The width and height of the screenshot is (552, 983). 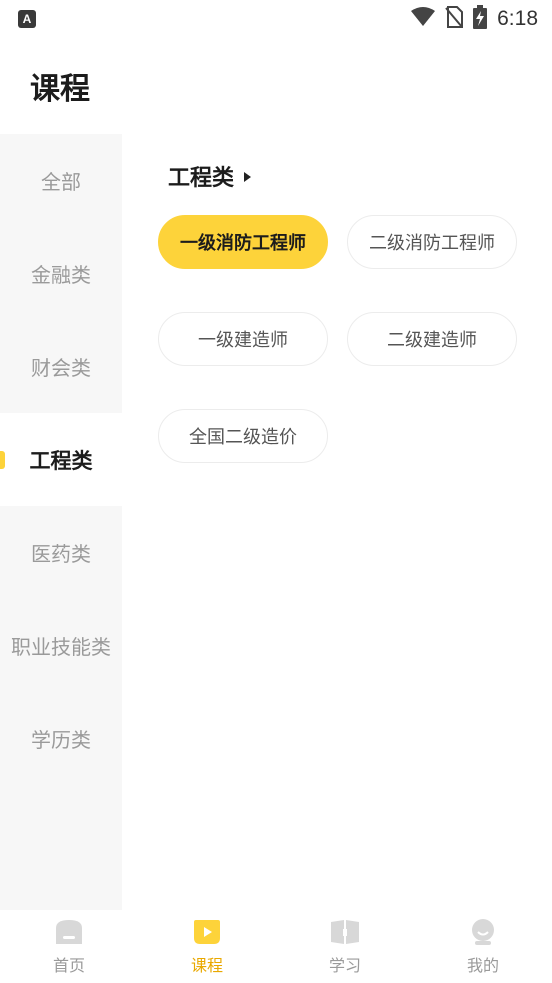 I want to click on home-icon, so click(x=69, y=932).